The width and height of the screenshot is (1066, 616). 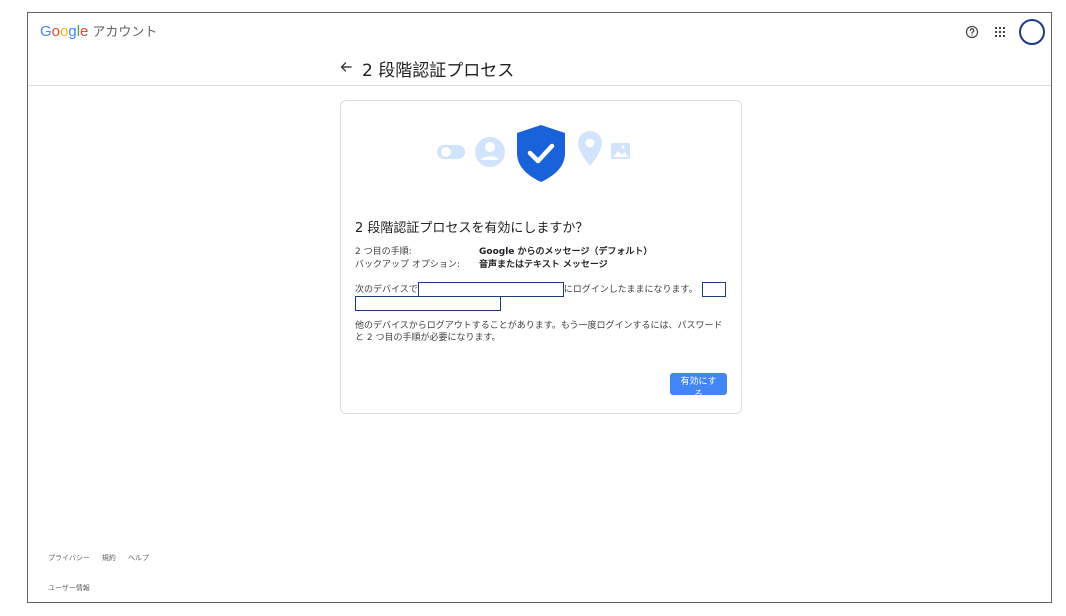 What do you see at coordinates (346, 67) in the screenshot?
I see `back-arrow-icon` at bounding box center [346, 67].